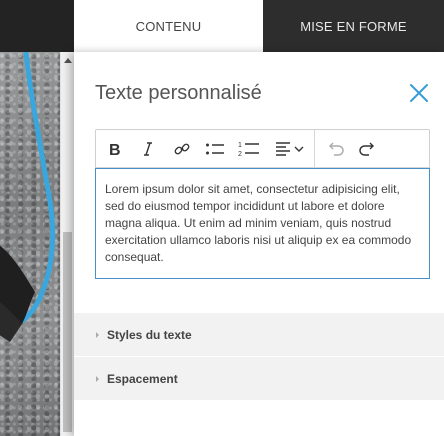 Image resolution: width=444 pixels, height=436 pixels. I want to click on preview-topbar, so click(37, 26).